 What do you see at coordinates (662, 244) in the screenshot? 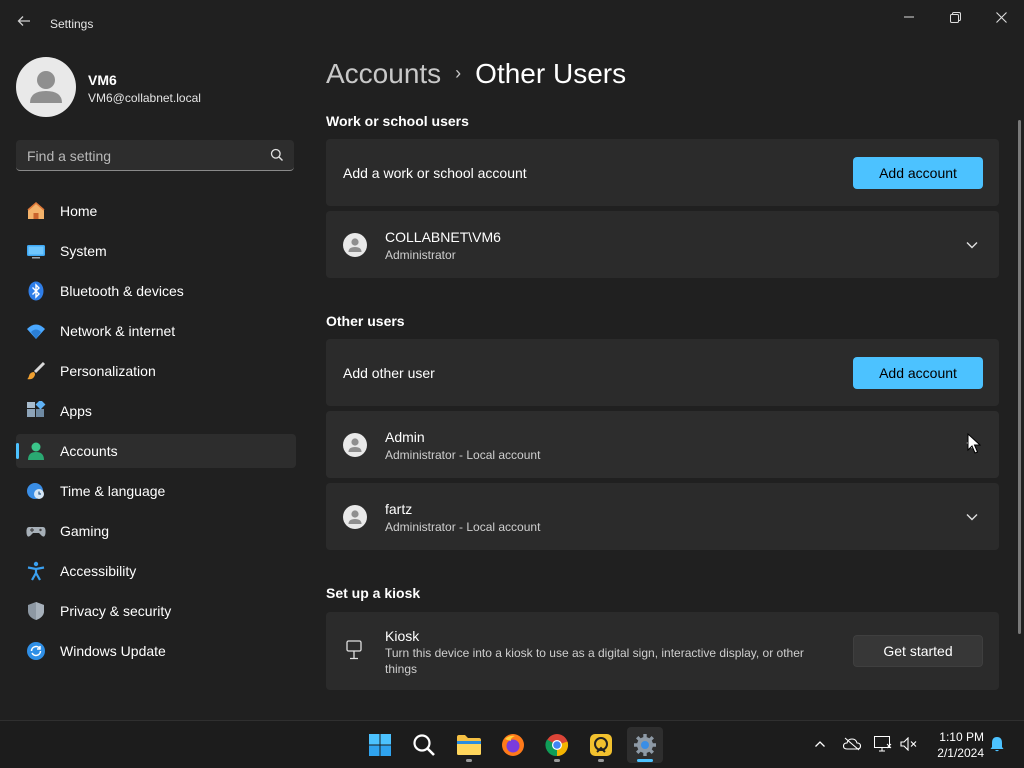
I see `user-row-collabnet-vm6: COLLABNET\VM6 Administrator` at bounding box center [662, 244].